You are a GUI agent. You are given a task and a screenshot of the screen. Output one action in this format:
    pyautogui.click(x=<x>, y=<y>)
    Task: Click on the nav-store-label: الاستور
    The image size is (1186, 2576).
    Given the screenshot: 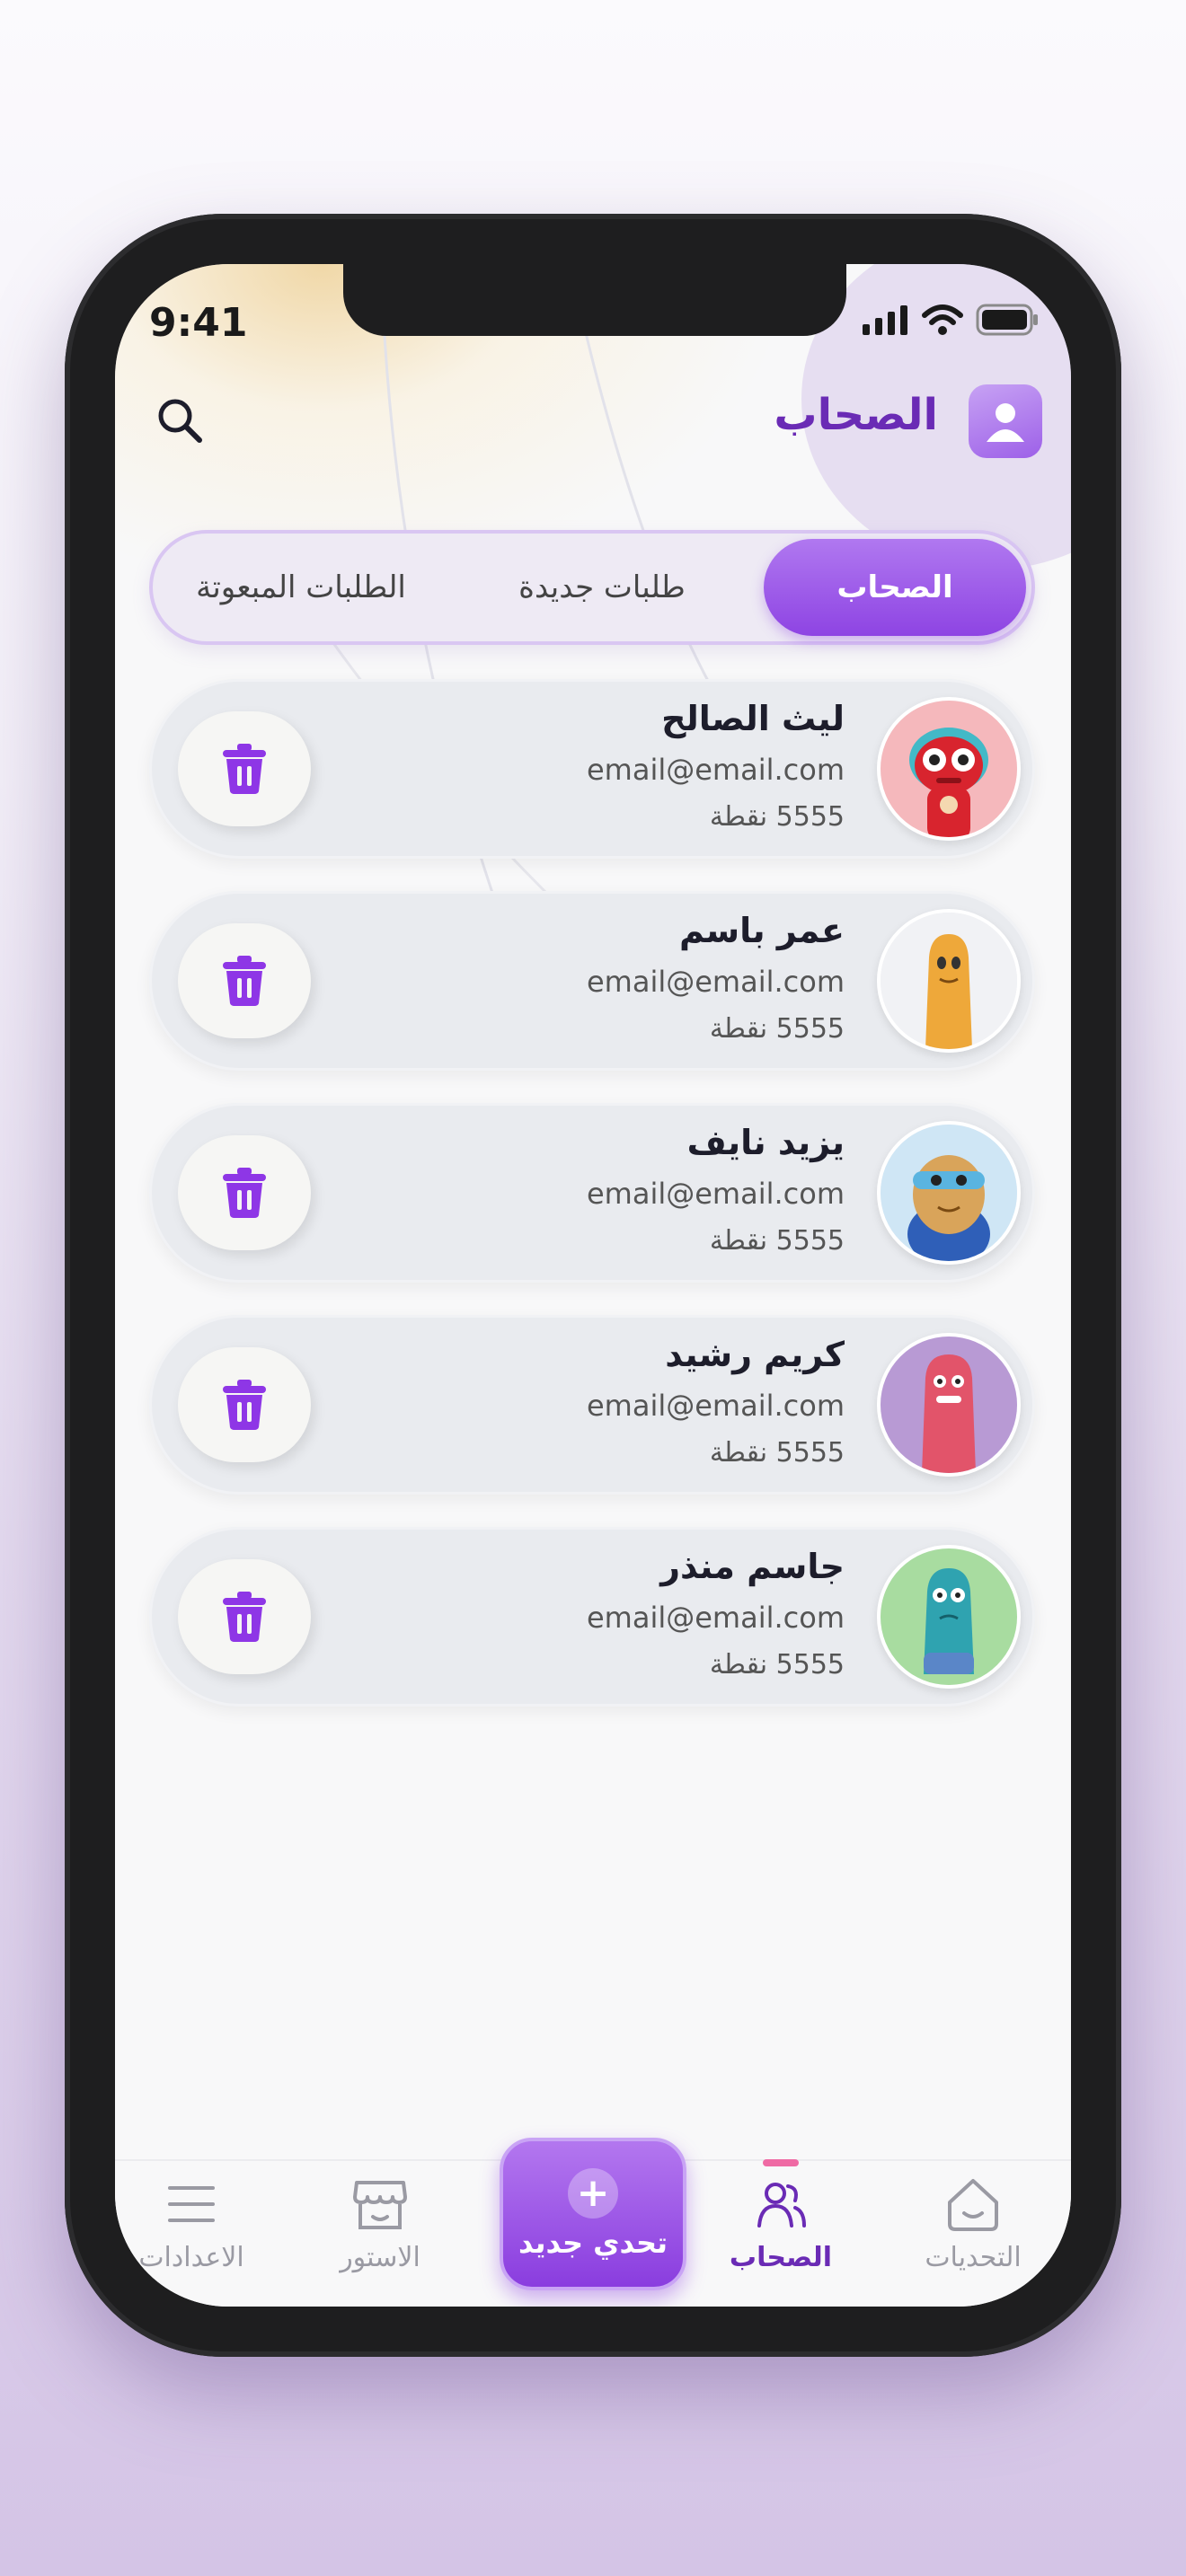 What is the action you would take?
    pyautogui.click(x=380, y=2257)
    